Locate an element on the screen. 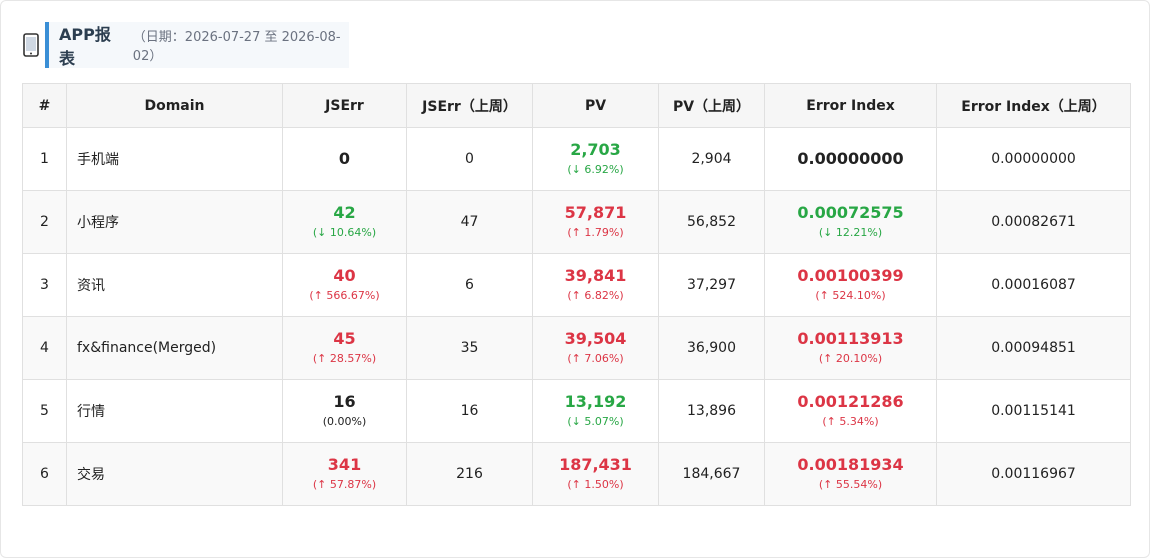 This screenshot has height=558, width=1150. page-title: APP报表 is located at coordinates (85, 46).